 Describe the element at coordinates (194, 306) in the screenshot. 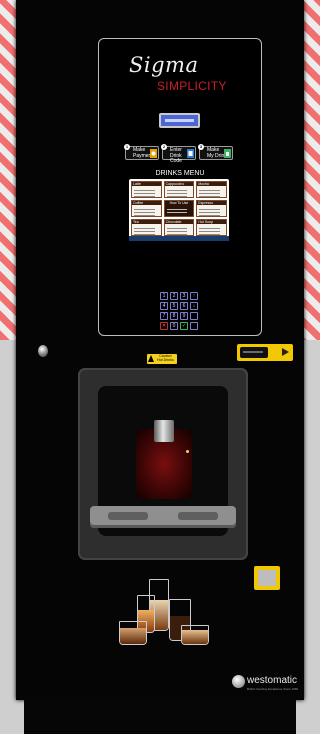

I see `key-down: ↓` at that location.